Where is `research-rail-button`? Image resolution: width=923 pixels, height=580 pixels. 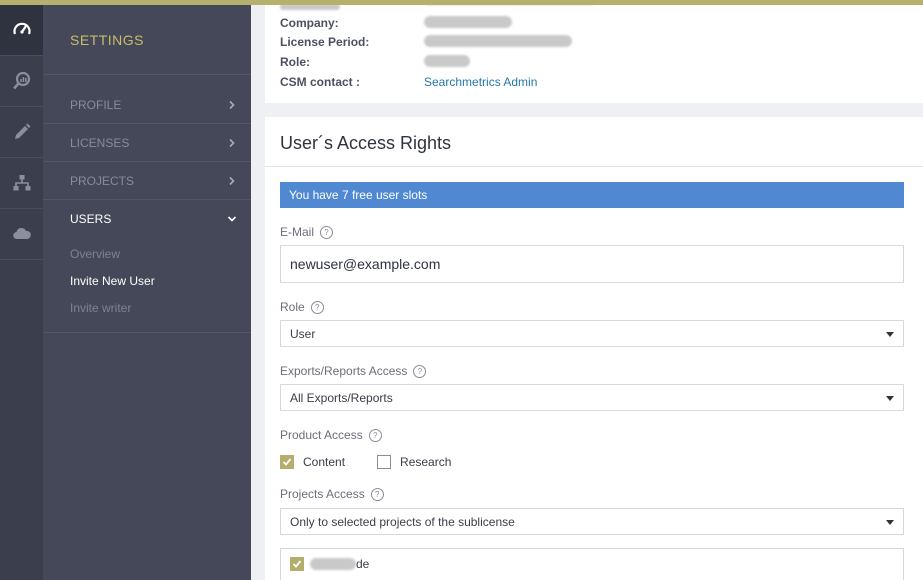
research-rail-button is located at coordinates (21, 81).